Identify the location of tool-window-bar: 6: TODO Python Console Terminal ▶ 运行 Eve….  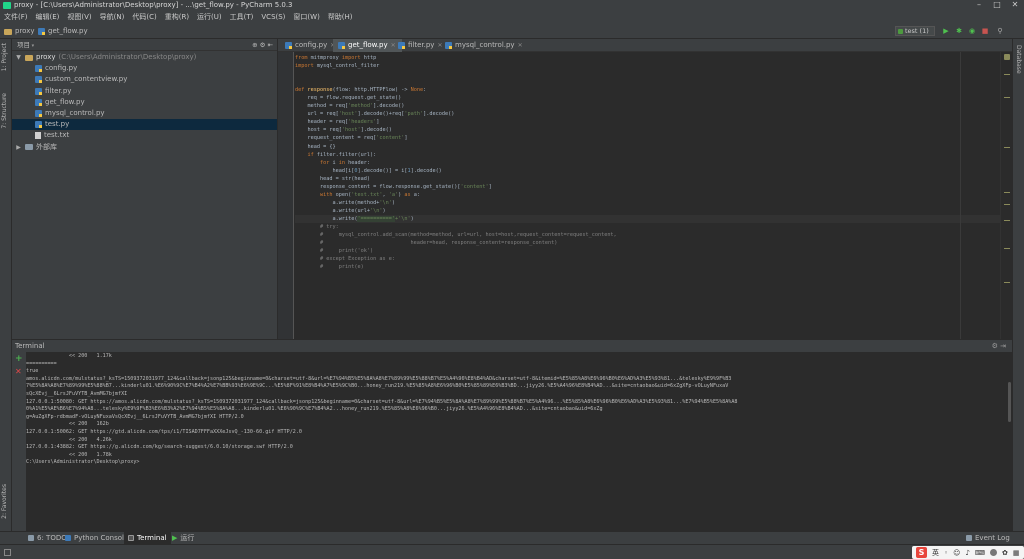
(512, 537).